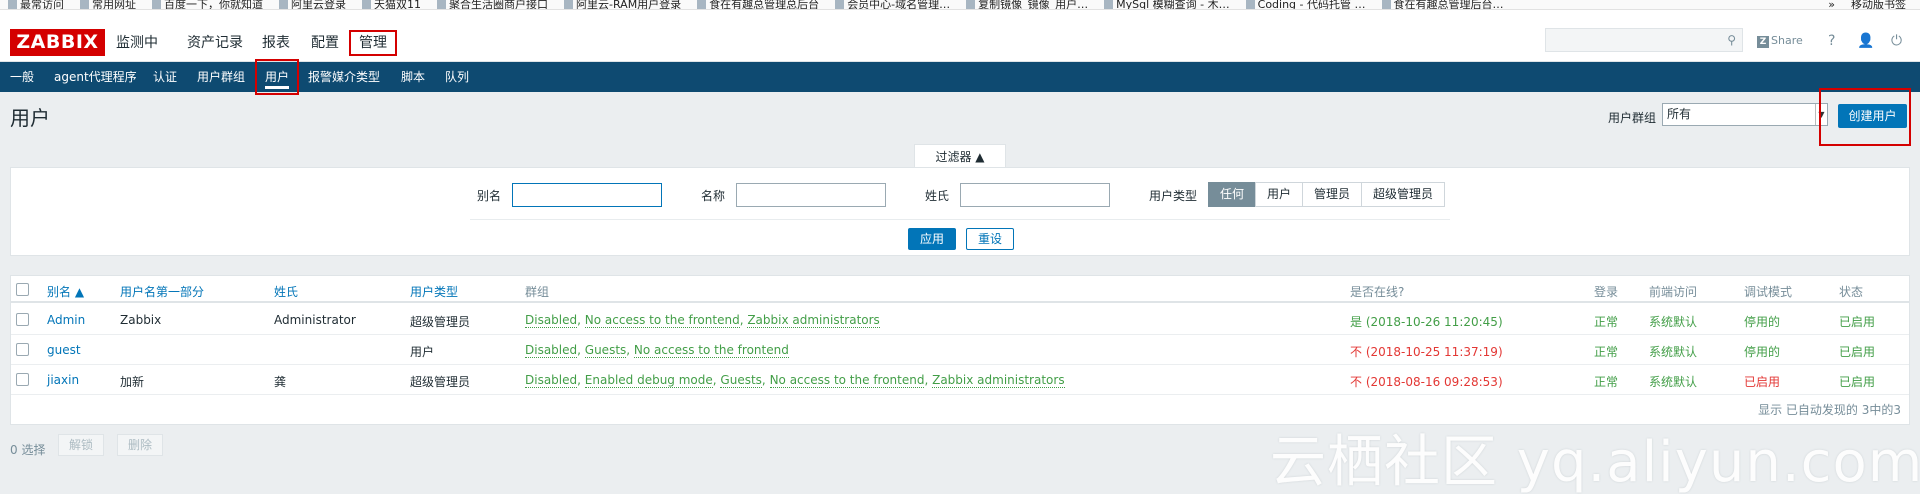 This screenshot has height=494, width=1920. What do you see at coordinates (64, 350) in the screenshot?
I see `user-alias-link: guest` at bounding box center [64, 350].